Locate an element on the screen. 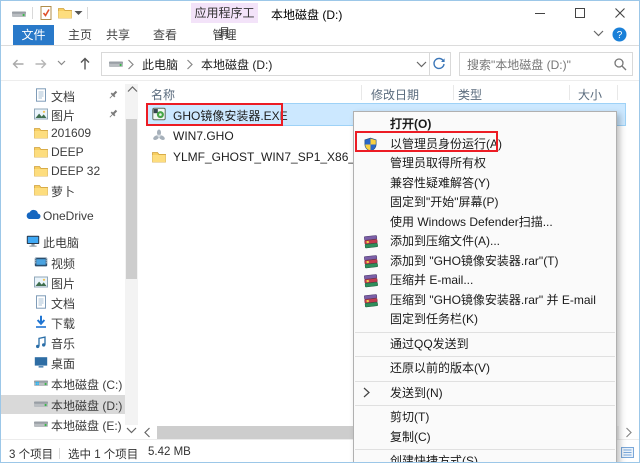 Image resolution: width=640 pixels, height=463 pixels. sidebar-item-local-disk-c: 本地磁盘 (C:) is located at coordinates (63, 383).